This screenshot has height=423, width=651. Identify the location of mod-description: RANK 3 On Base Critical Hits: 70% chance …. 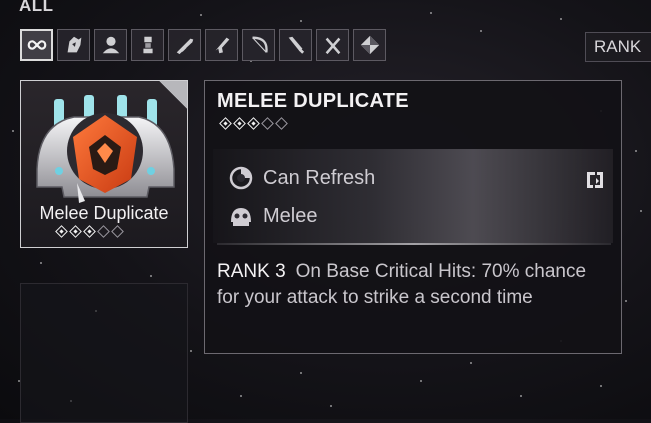
(412, 285).